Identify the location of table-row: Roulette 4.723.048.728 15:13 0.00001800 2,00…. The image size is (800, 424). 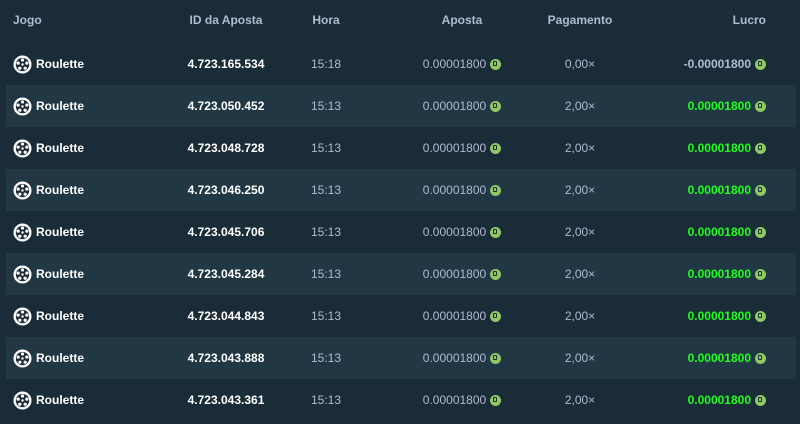
(401, 148).